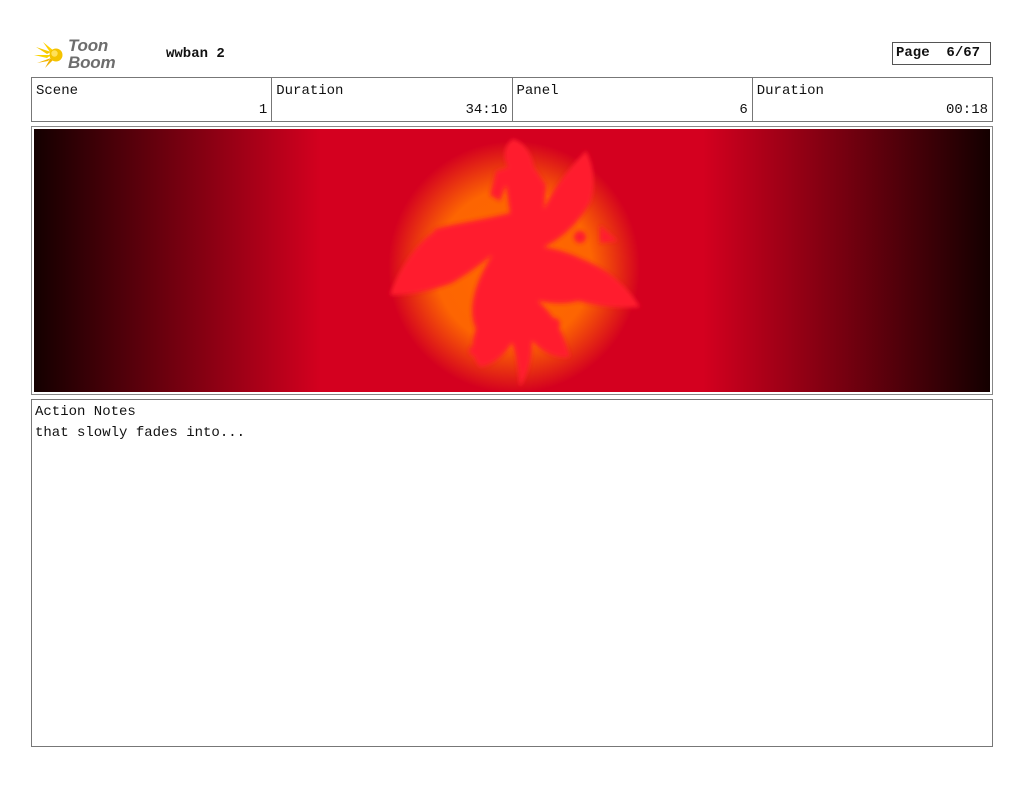 This screenshot has width=1024, height=793. I want to click on scene-cell: Scene 1, so click(152, 99).